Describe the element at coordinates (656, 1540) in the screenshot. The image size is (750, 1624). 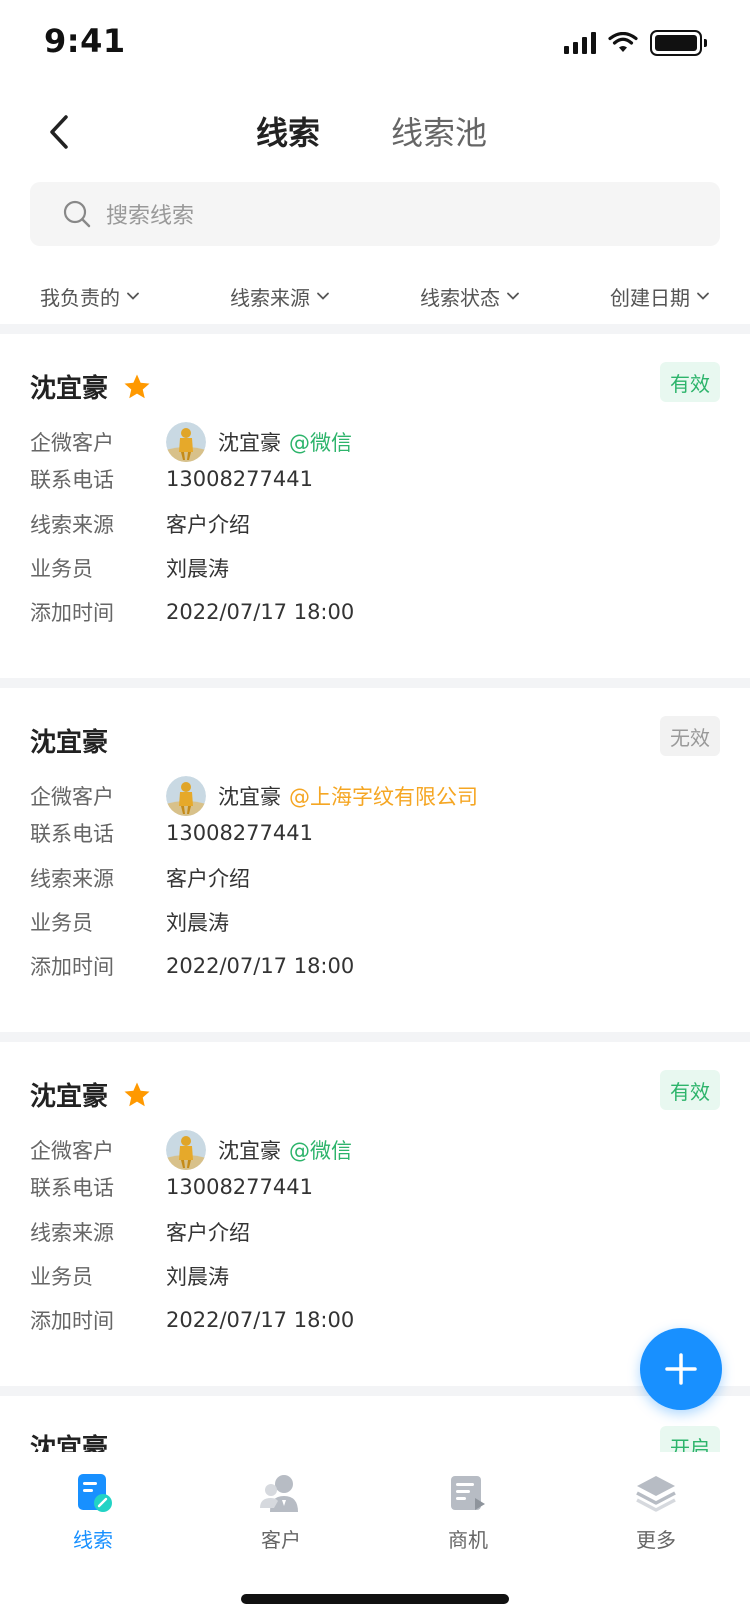
I see `tab-label: 更多` at that location.